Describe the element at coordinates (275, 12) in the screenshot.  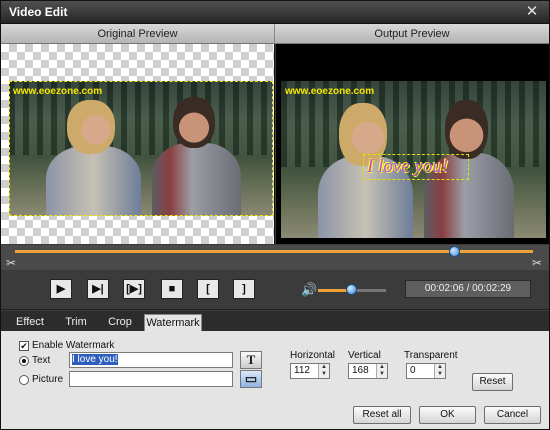
I see `title-bar: Video Edit ✕` at that location.